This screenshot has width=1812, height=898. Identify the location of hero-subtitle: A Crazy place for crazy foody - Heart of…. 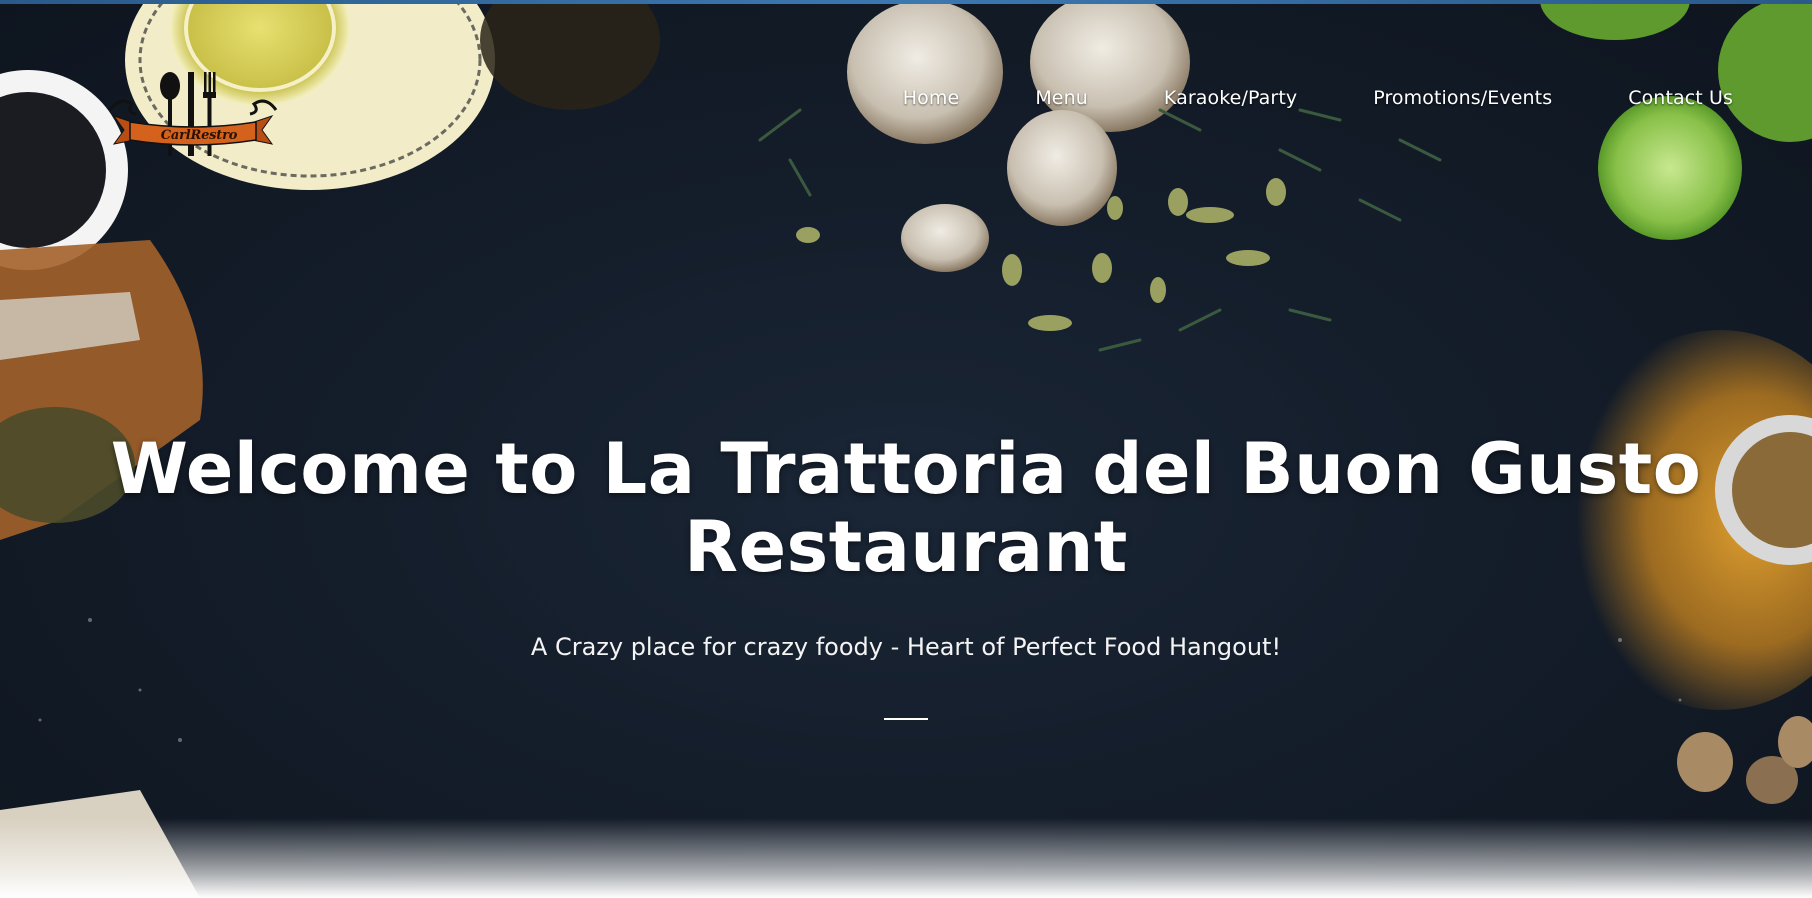
(906, 647).